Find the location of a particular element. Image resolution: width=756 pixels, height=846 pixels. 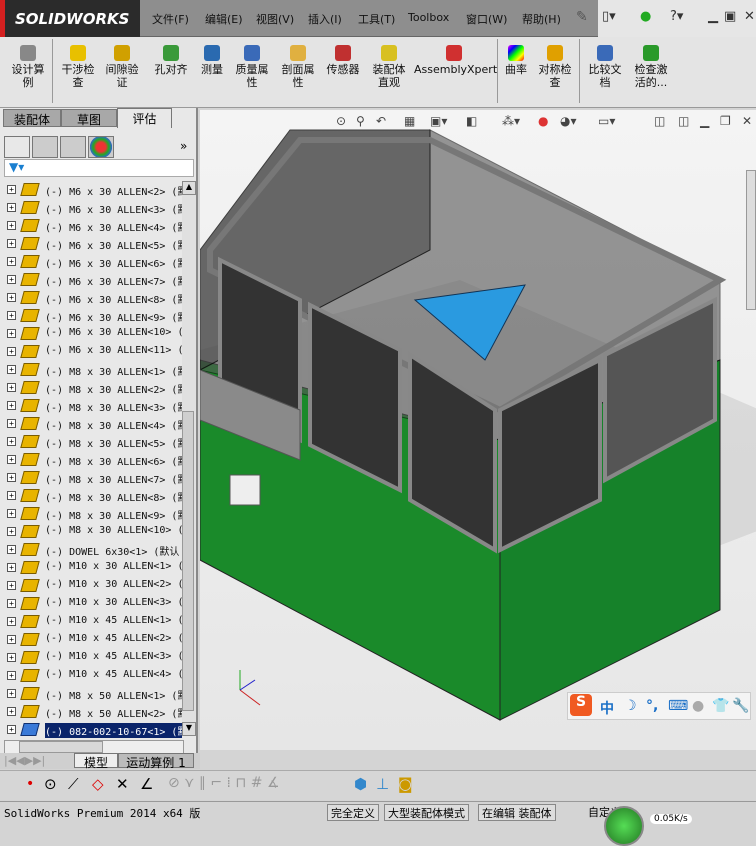

tree-item: + (-) M6 x 30 ALLEN<9> (默 is located at coordinates (91, 316).